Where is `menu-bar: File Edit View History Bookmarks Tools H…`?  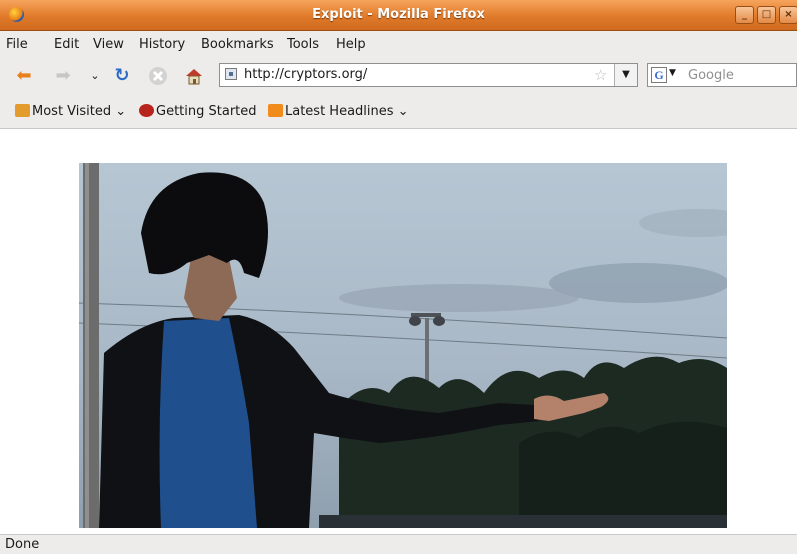
menu-bar: File Edit View History Bookmarks Tools H… is located at coordinates (398, 44).